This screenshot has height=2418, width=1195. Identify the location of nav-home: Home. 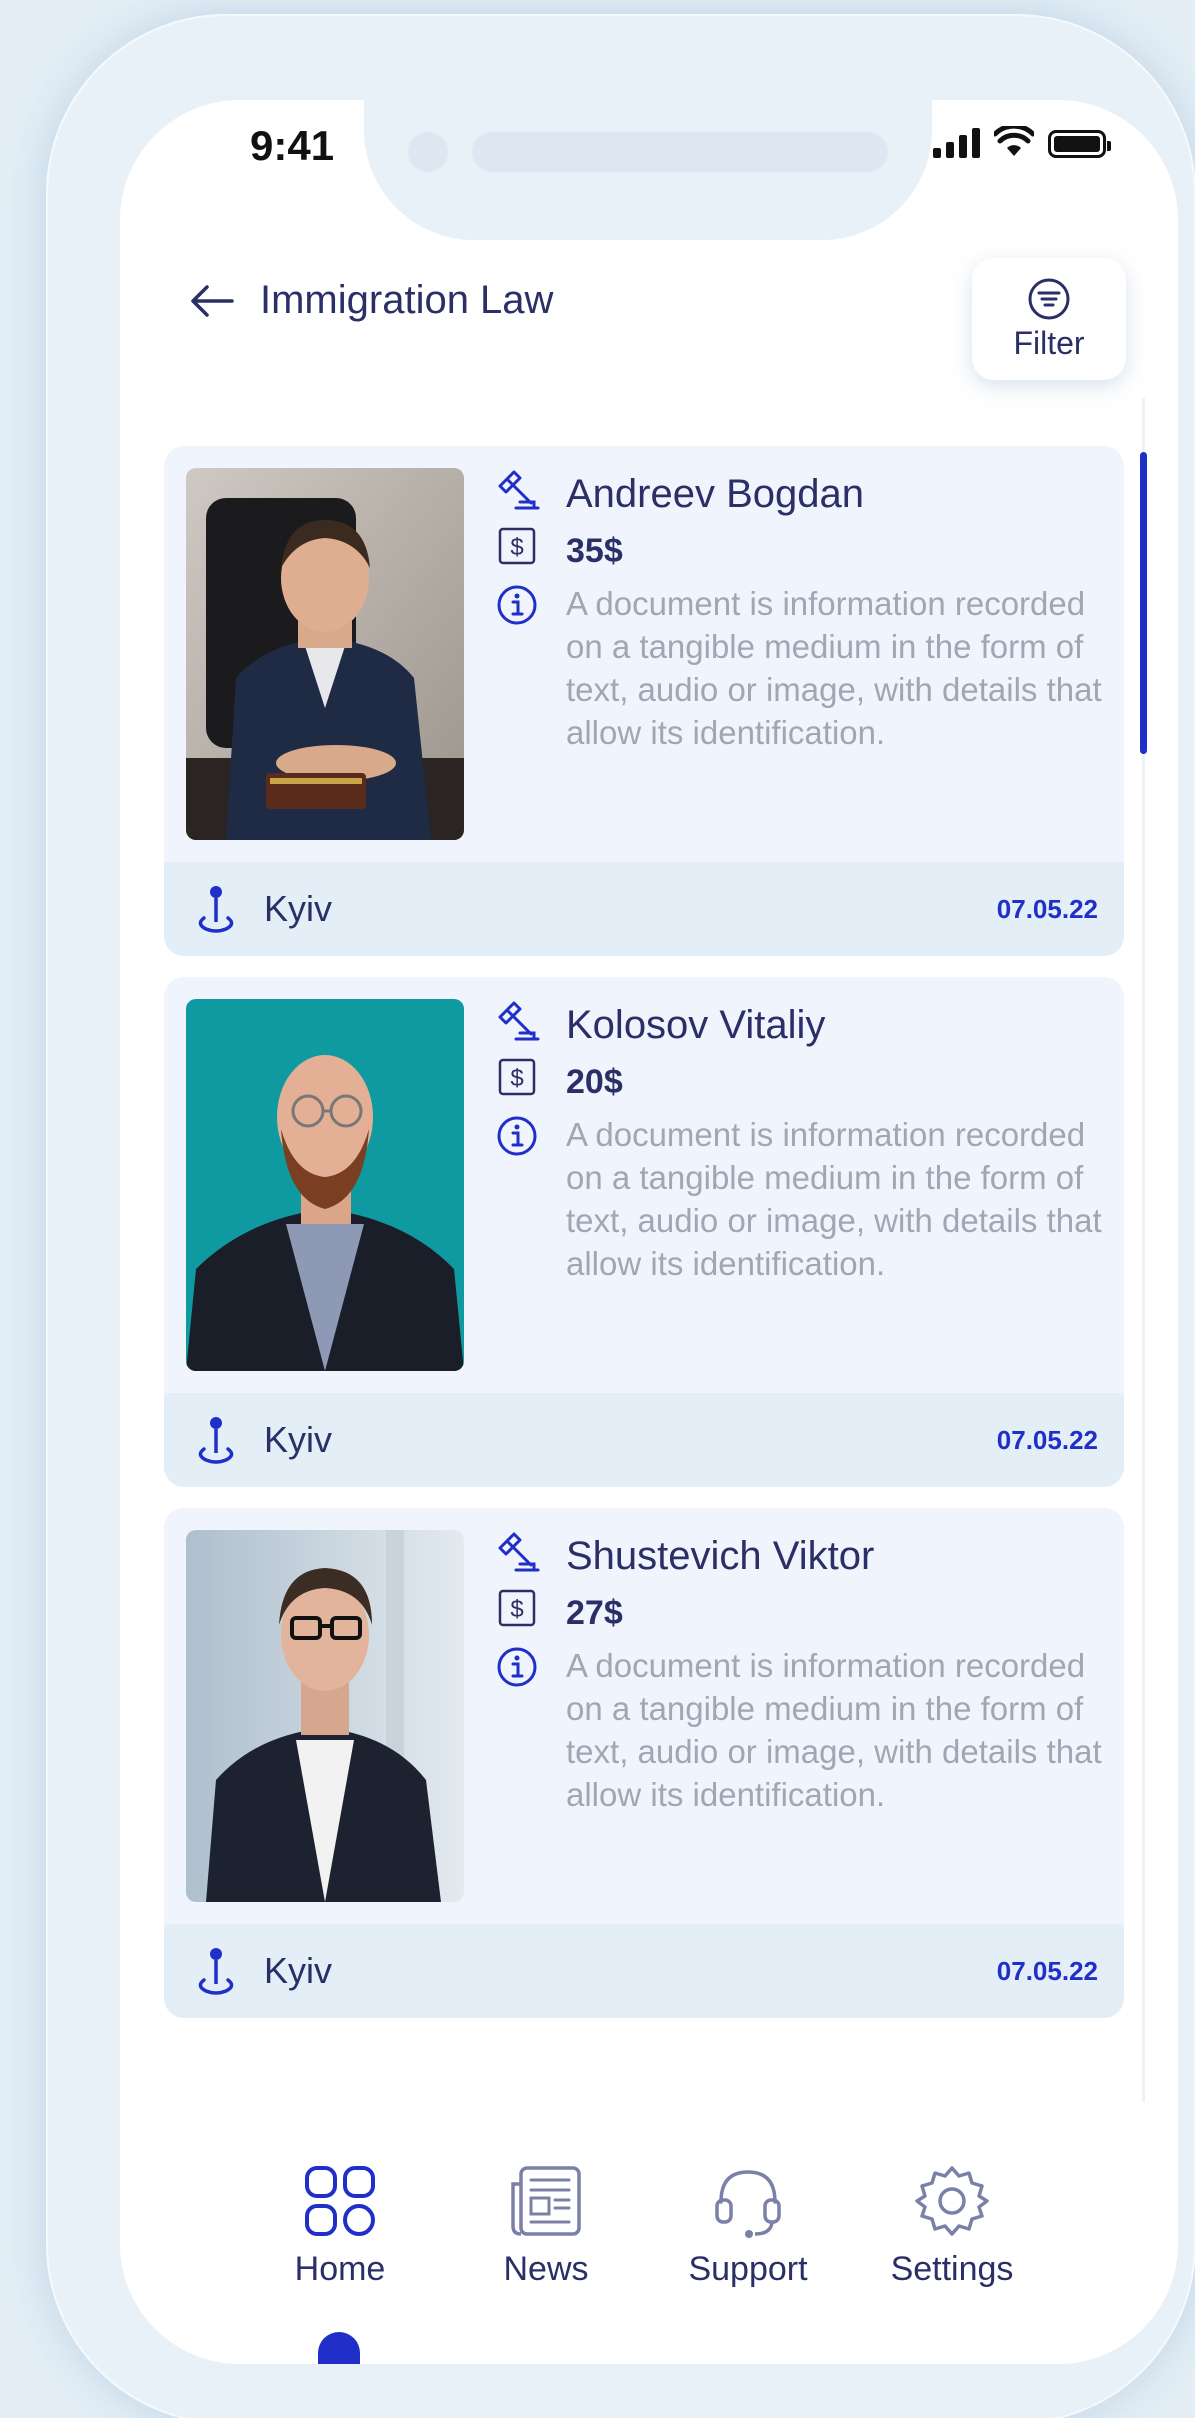
(340, 2226).